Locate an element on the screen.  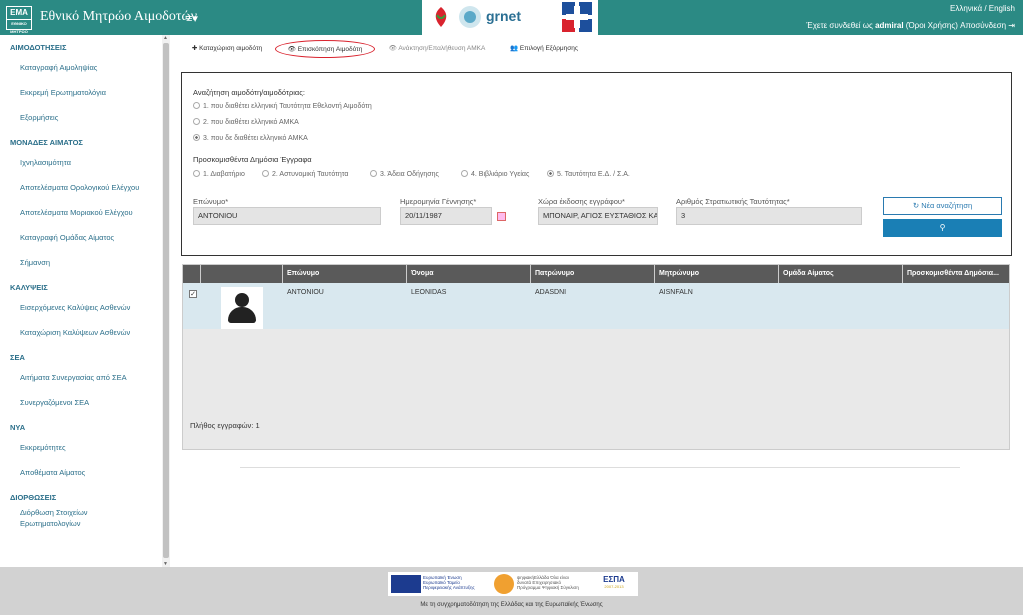
tab-donor-overview: 👁 Επισκόπηση Αιμοδότη is located at coordinates (325, 49).